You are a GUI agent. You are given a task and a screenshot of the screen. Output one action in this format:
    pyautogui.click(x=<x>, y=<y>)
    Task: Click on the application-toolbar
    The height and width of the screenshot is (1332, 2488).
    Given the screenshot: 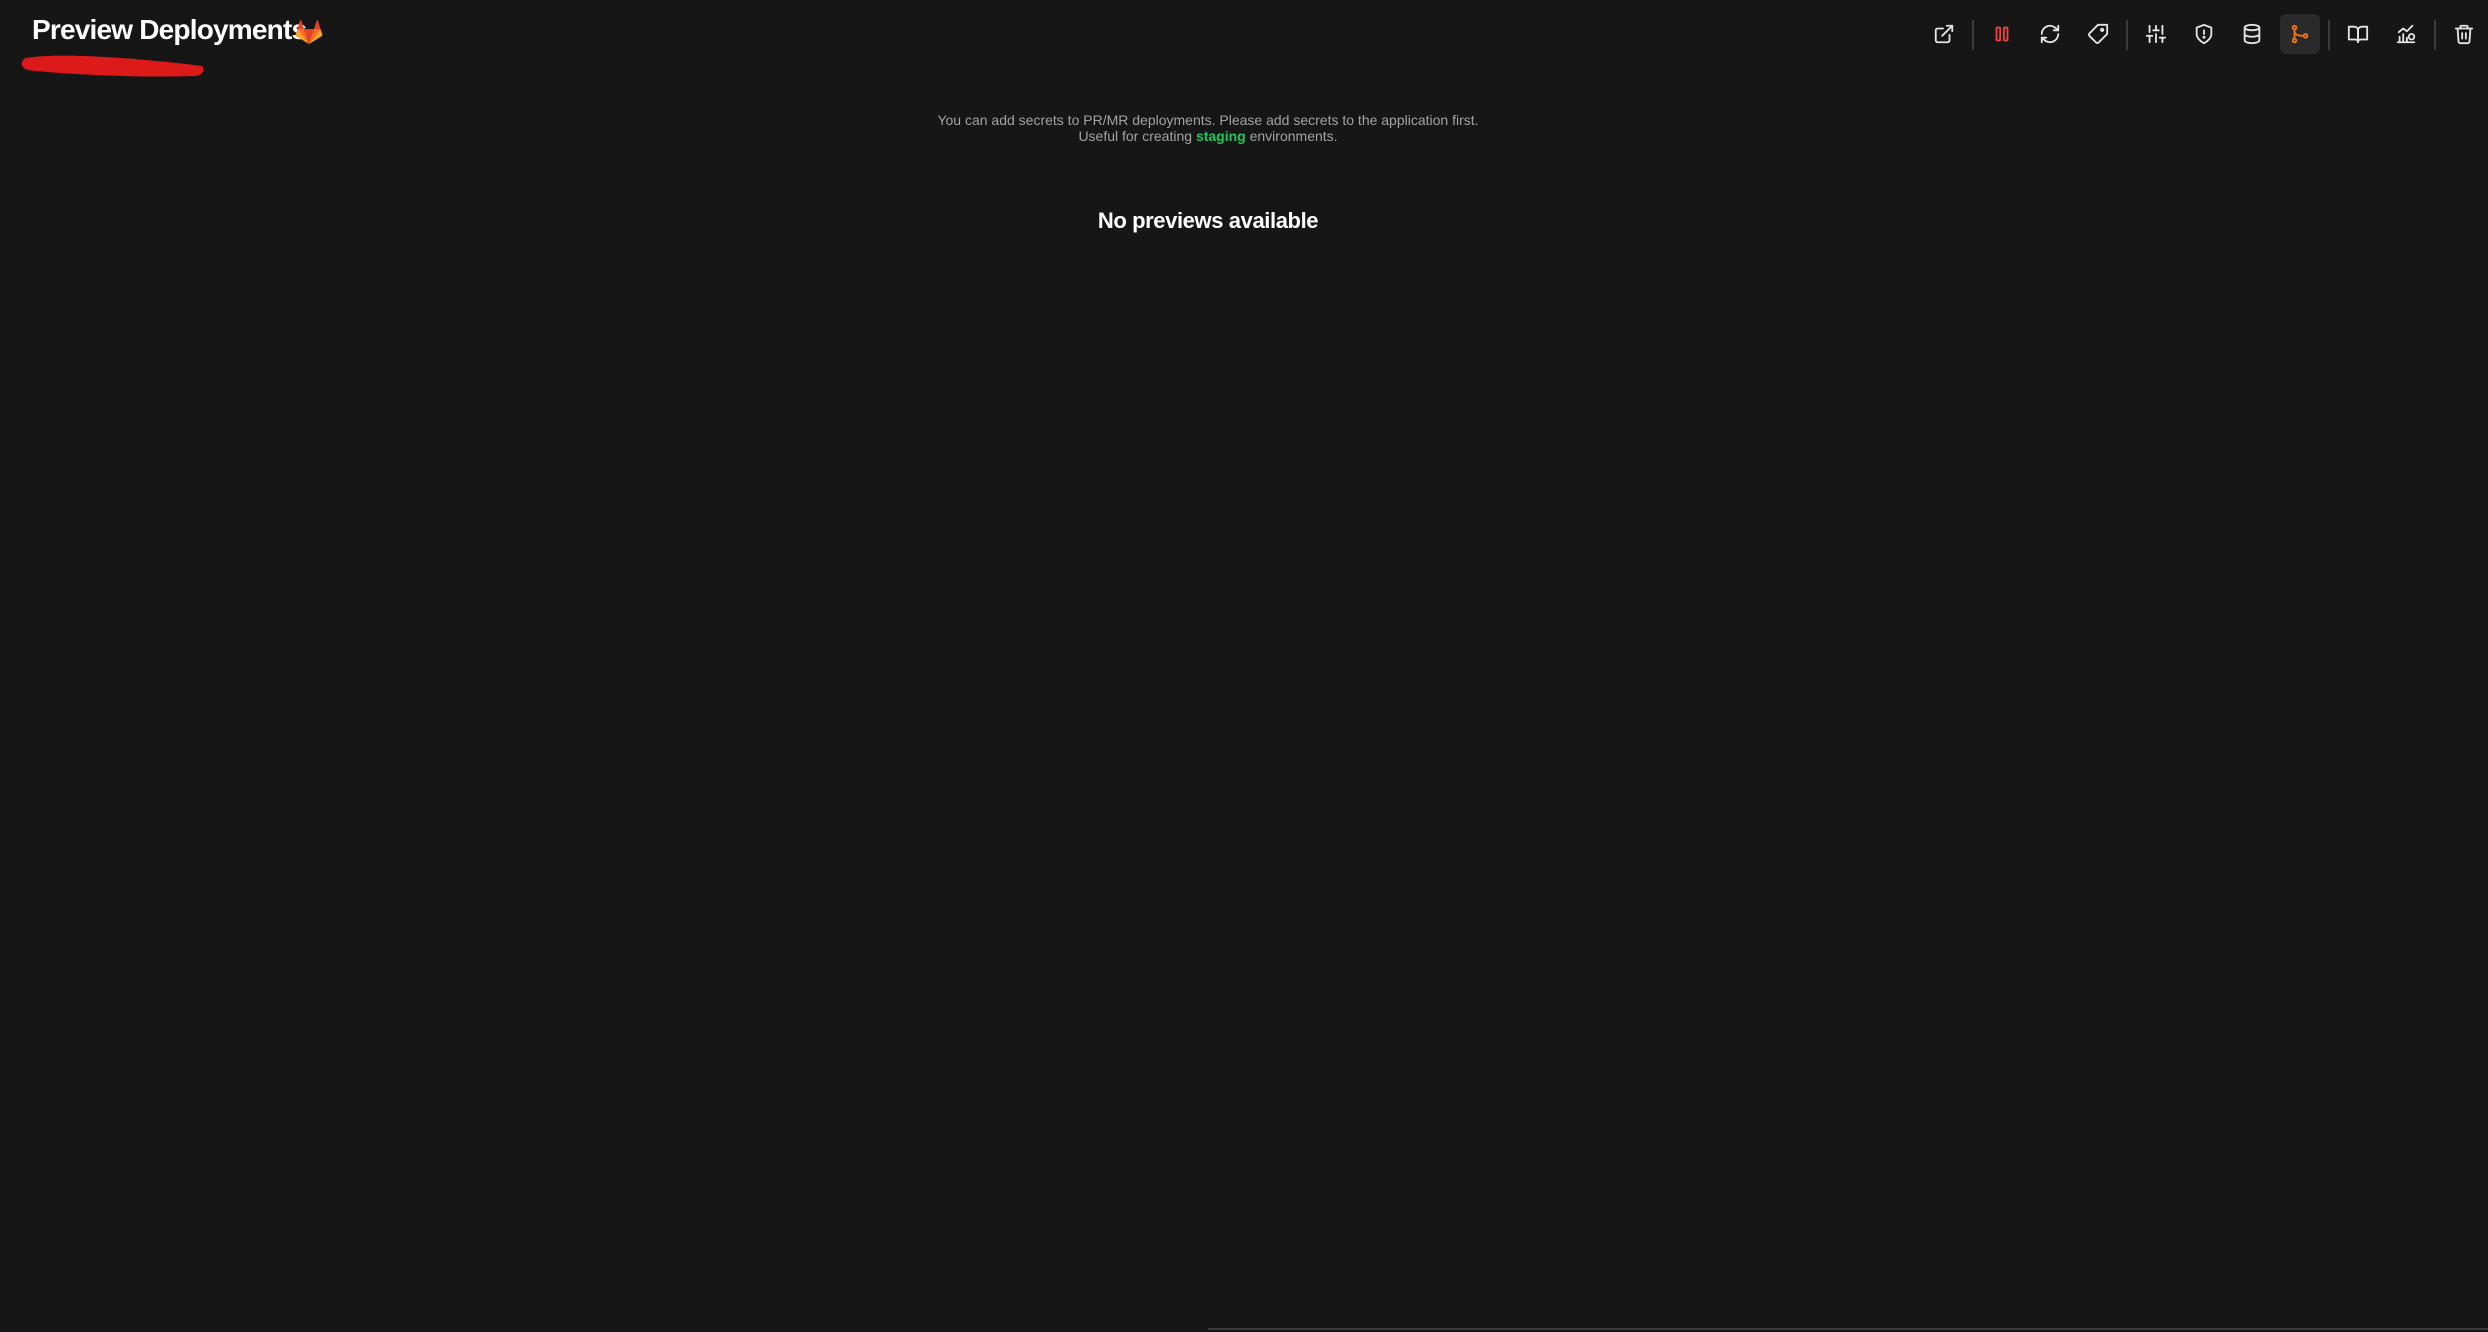 What is the action you would take?
    pyautogui.click(x=2194, y=35)
    